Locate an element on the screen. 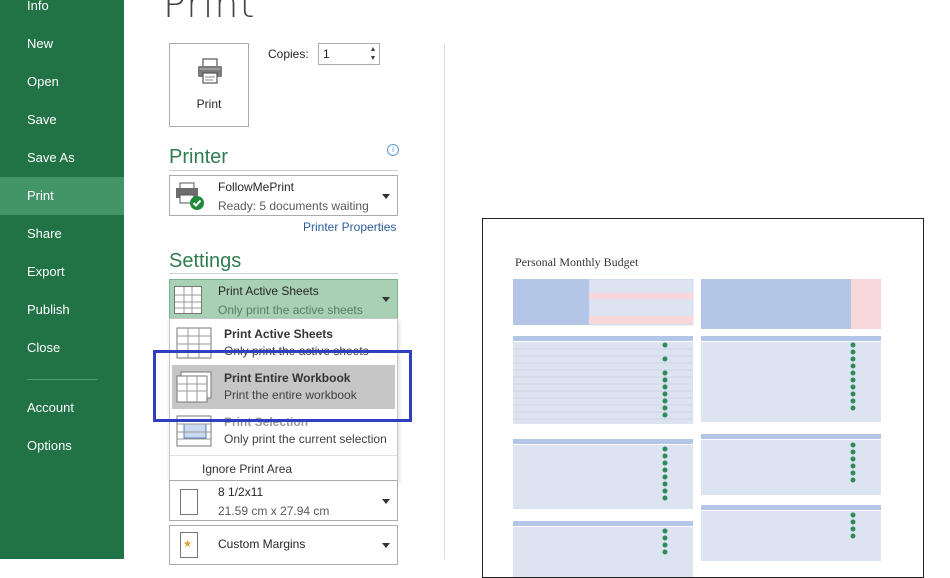 The height and width of the screenshot is (578, 950). nav-item-publish: Publish is located at coordinates (62, 310).